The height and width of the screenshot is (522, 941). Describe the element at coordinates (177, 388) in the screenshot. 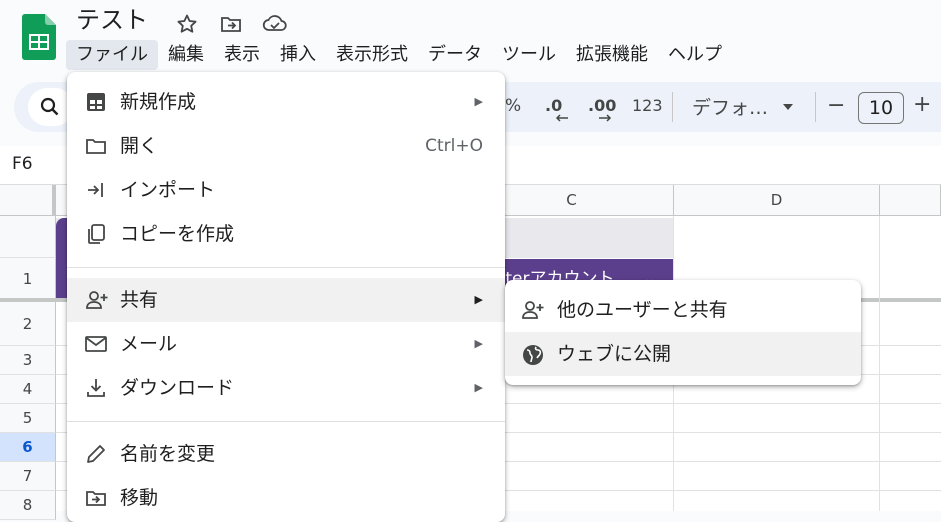

I see `menu-item-label: ダウンロード` at that location.